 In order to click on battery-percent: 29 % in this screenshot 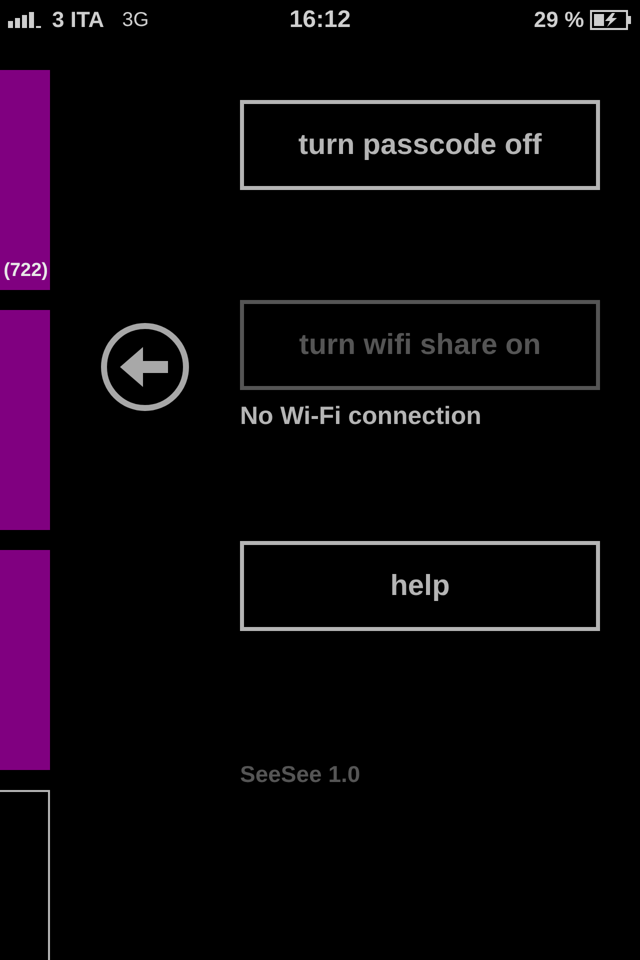, I will do `click(559, 20)`.